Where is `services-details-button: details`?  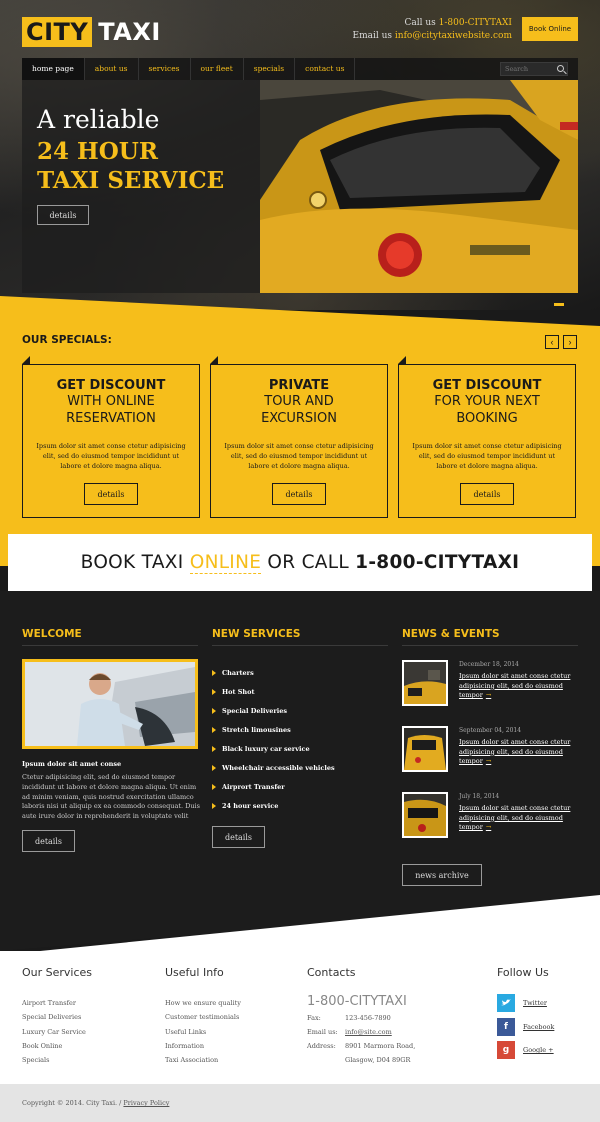
services-details-button: details is located at coordinates (238, 837).